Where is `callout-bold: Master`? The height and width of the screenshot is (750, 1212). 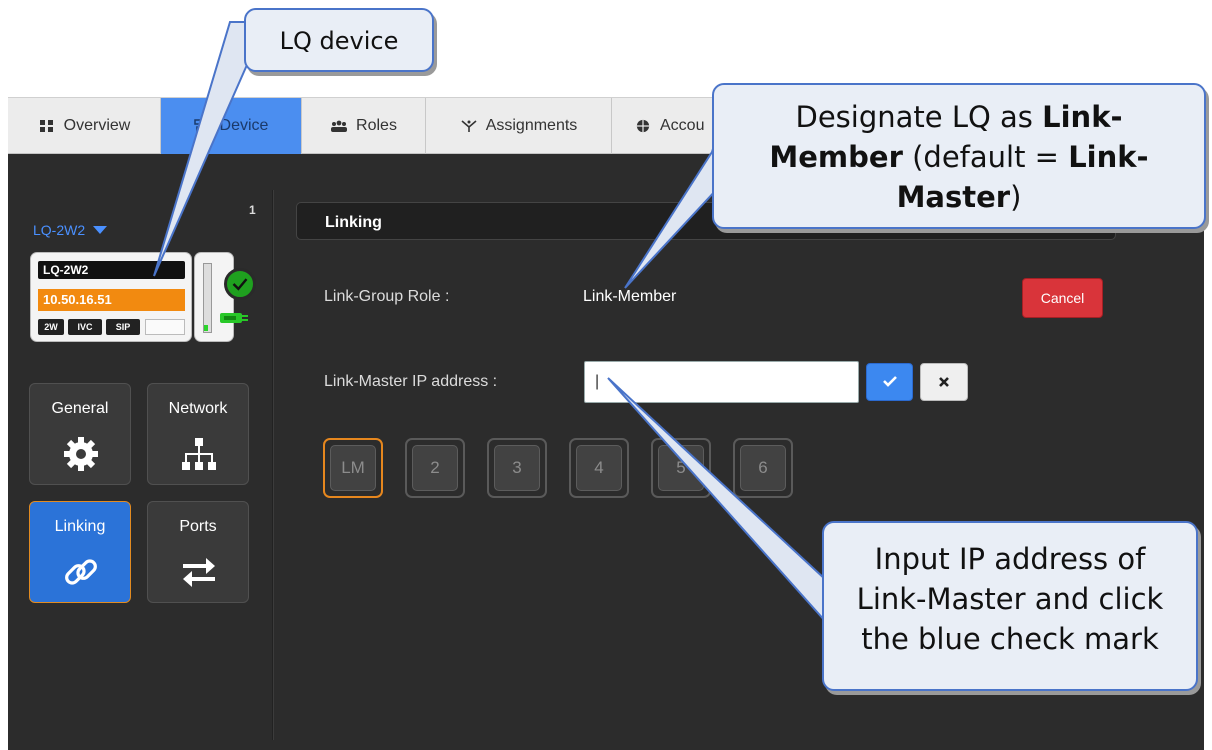 callout-bold: Master is located at coordinates (953, 197).